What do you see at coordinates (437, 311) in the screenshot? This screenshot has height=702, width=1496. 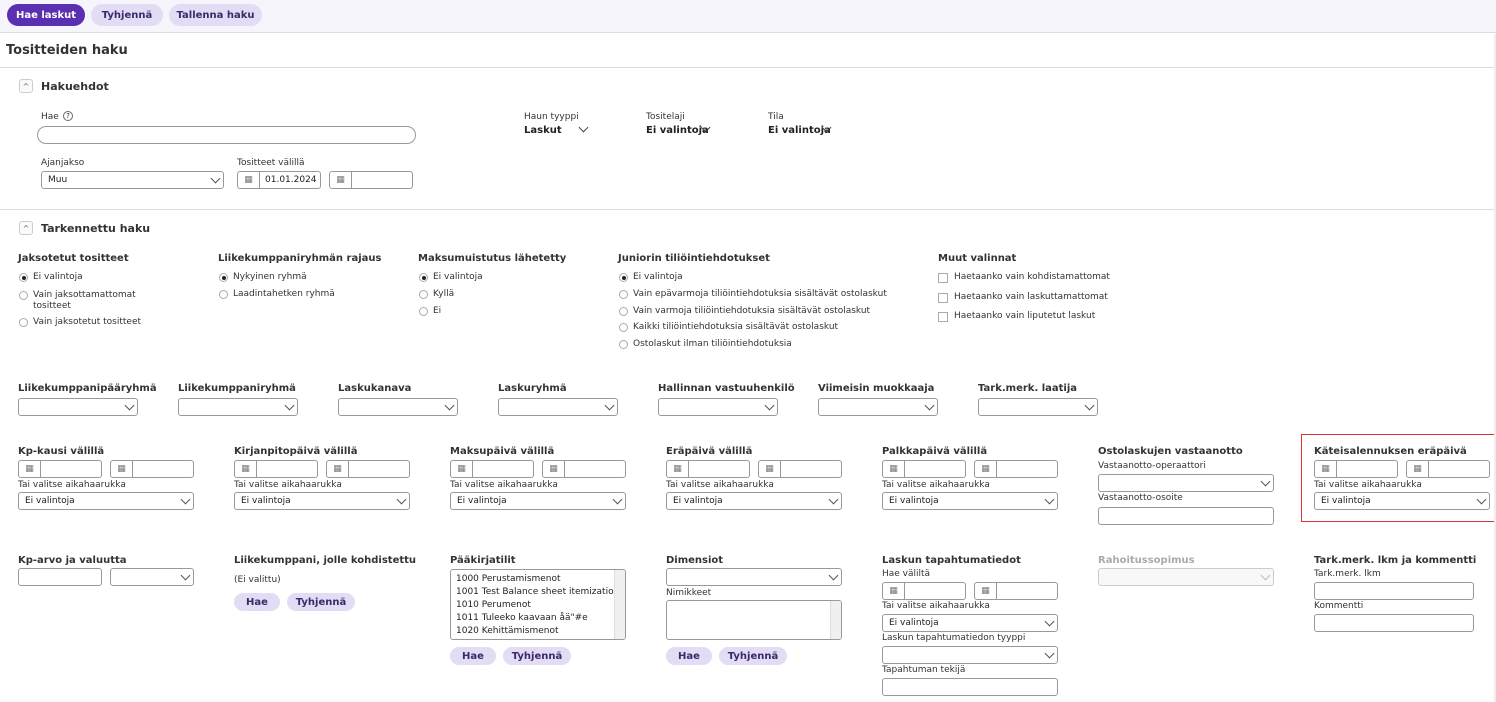 I see `radio-label: Ei` at bounding box center [437, 311].